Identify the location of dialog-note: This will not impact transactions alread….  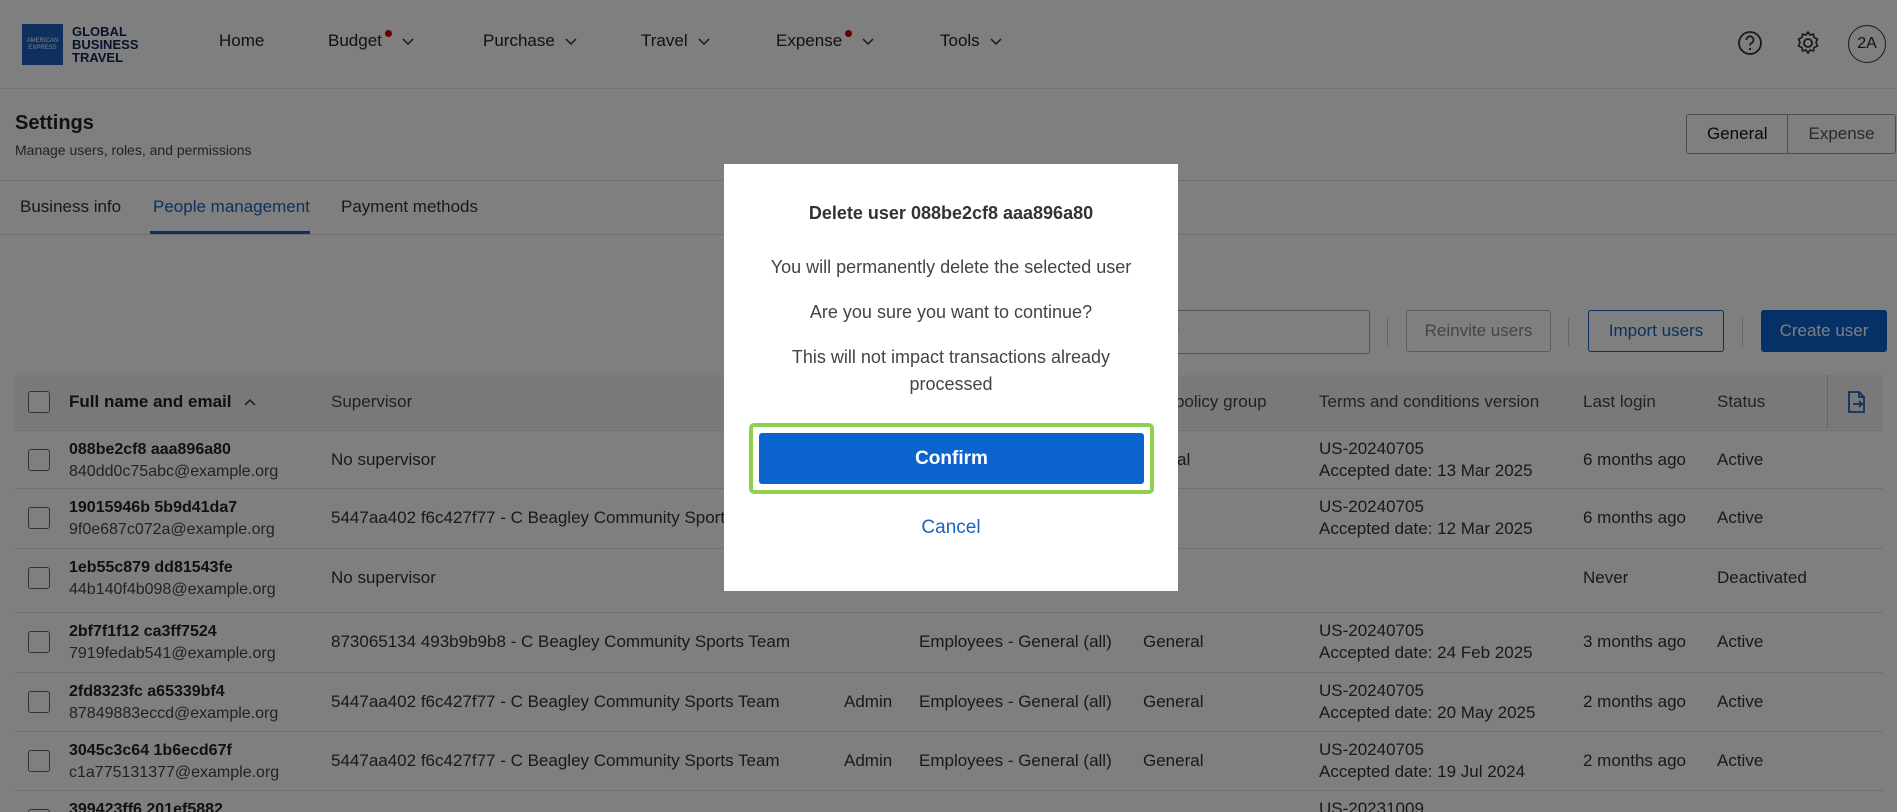
(951, 370).